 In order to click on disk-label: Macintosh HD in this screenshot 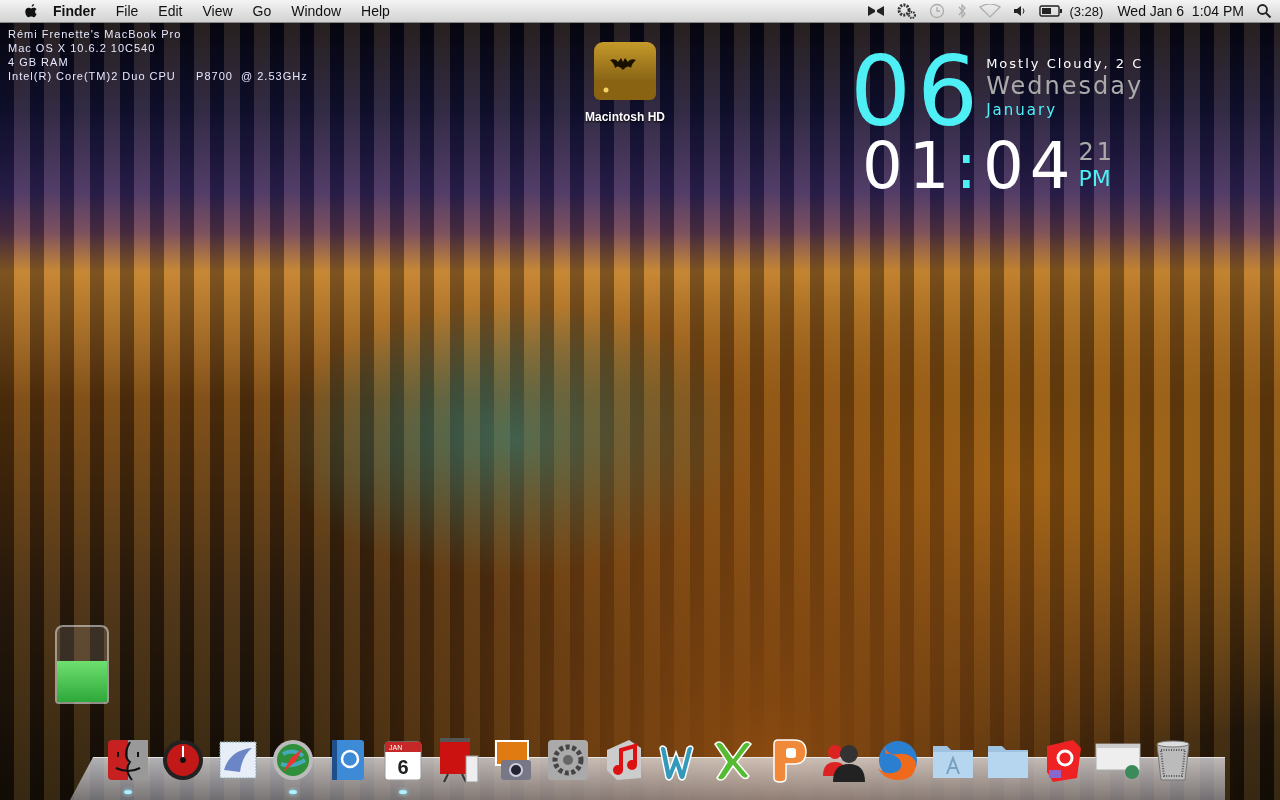, I will do `click(625, 117)`.